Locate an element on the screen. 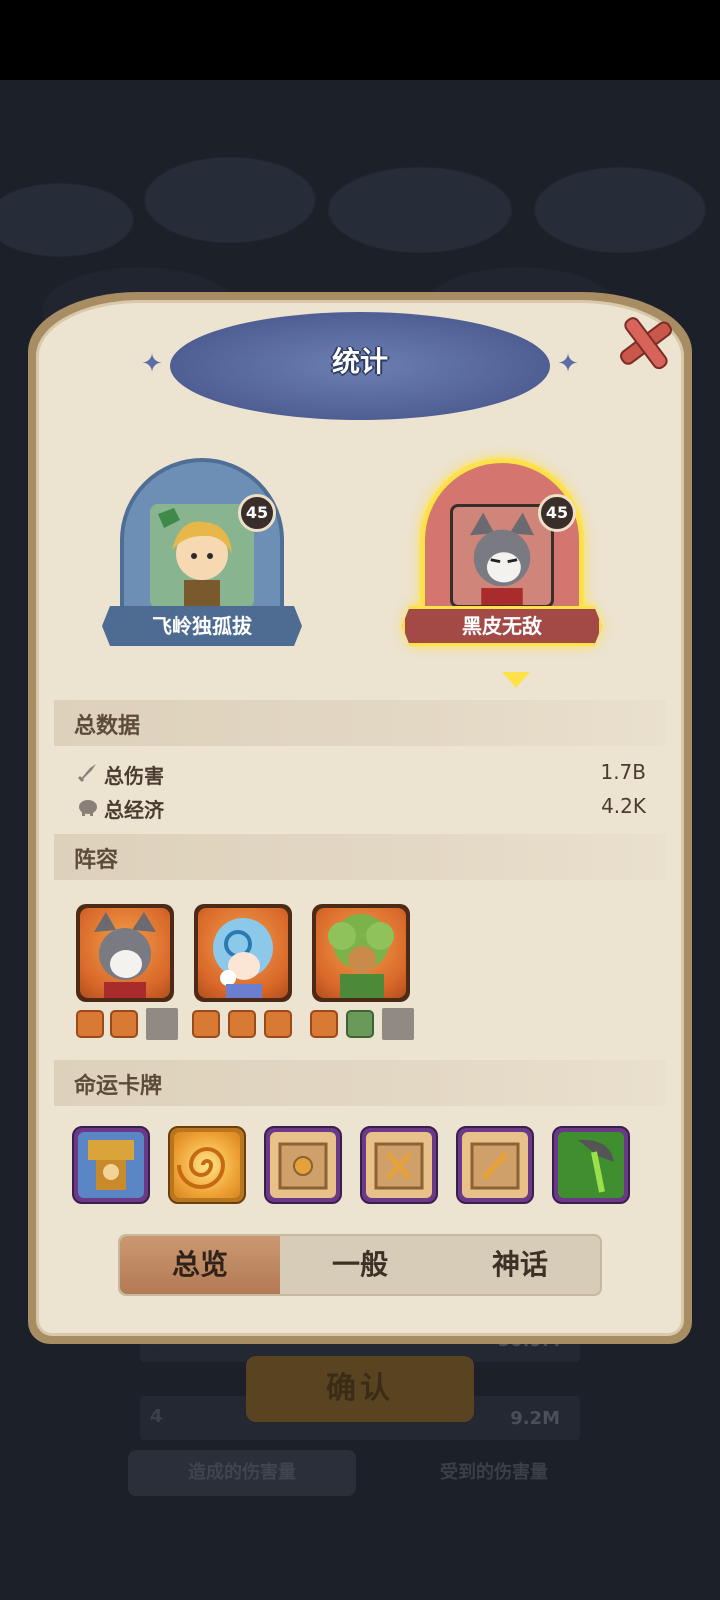 The width and height of the screenshot is (720, 1600). vortex-card-icon is located at coordinates (207, 1165).